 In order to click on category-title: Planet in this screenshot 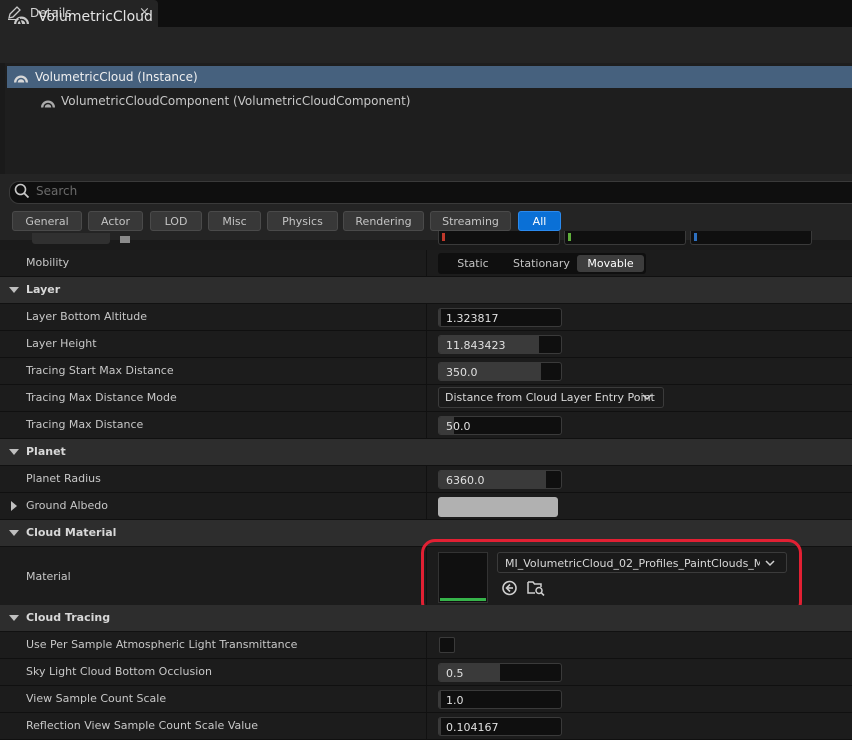, I will do `click(46, 451)`.